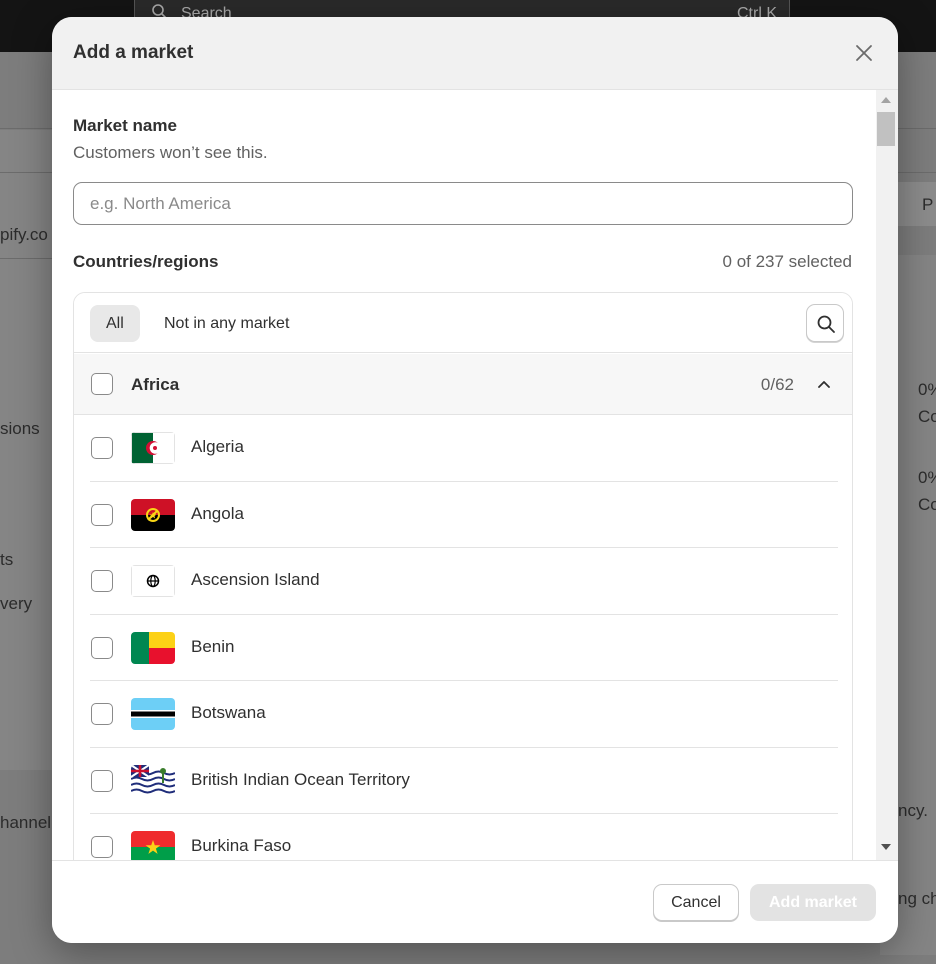 The width and height of the screenshot is (936, 964). Describe the element at coordinates (241, 845) in the screenshot. I see `country-name: Burkina Faso` at that location.